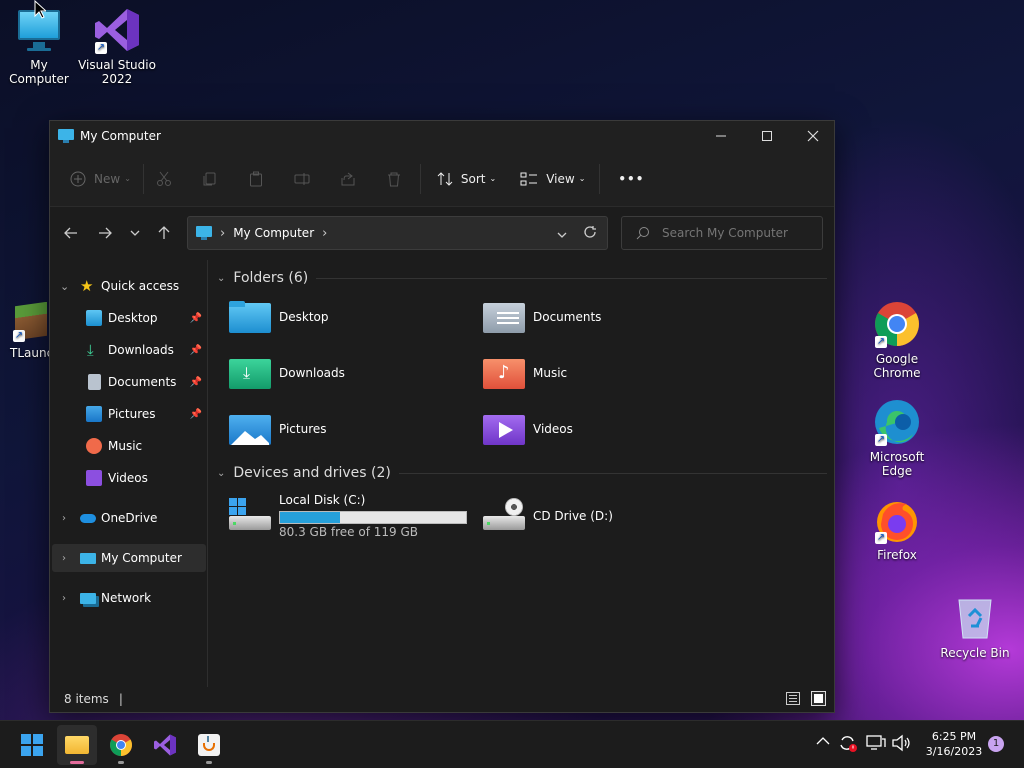 The image size is (1024, 768). I want to click on drive-usage-fill, so click(310, 517).